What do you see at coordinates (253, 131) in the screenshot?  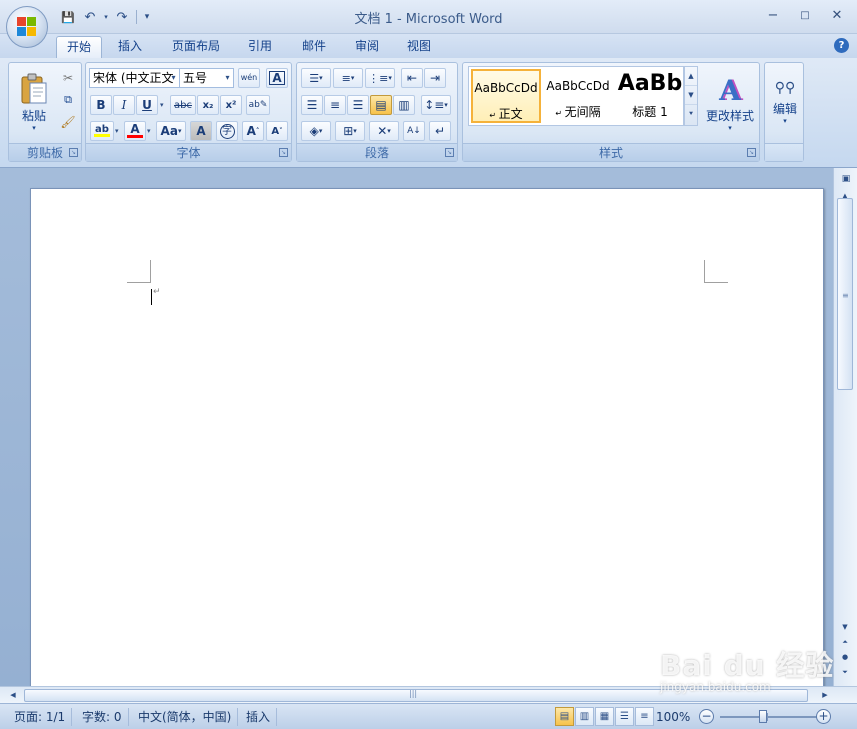 I see `grow-font-button: A ˄` at bounding box center [253, 131].